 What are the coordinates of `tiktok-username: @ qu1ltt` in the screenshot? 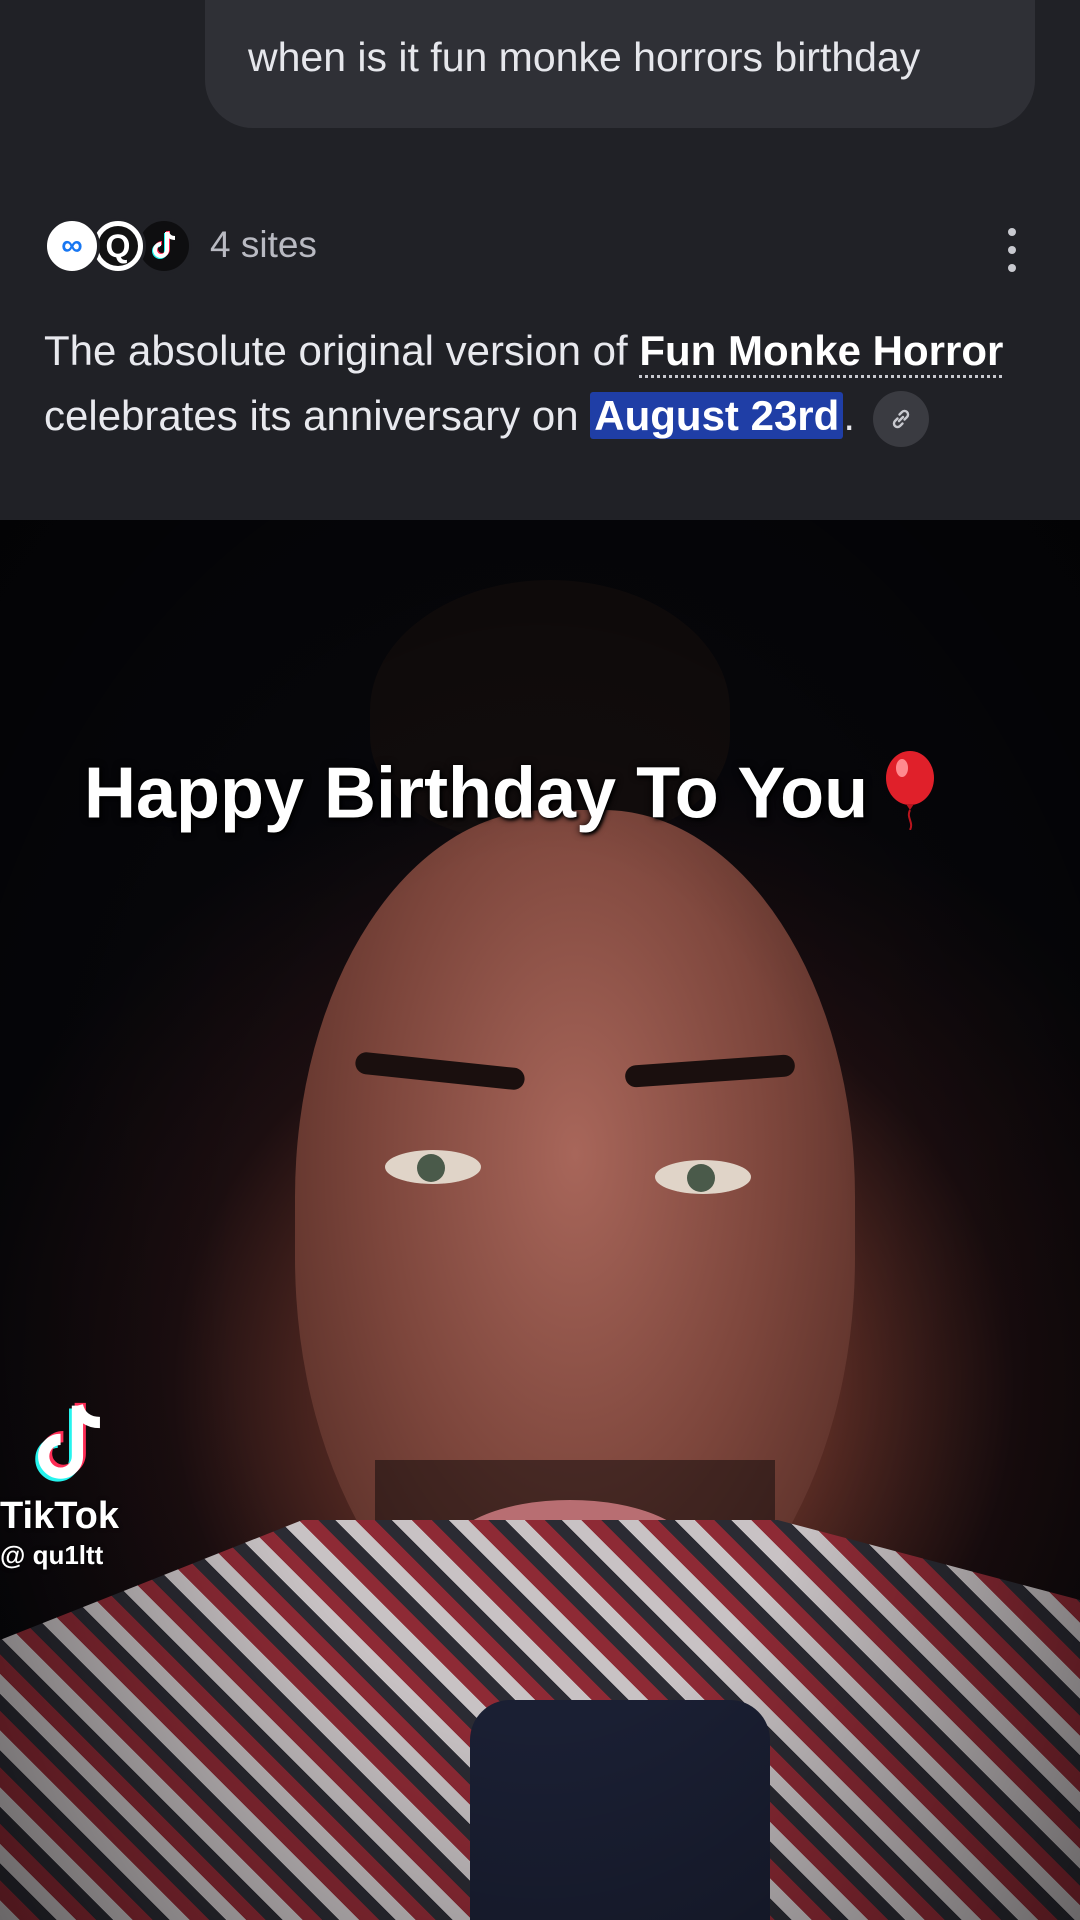 It's located at (52, 1555).